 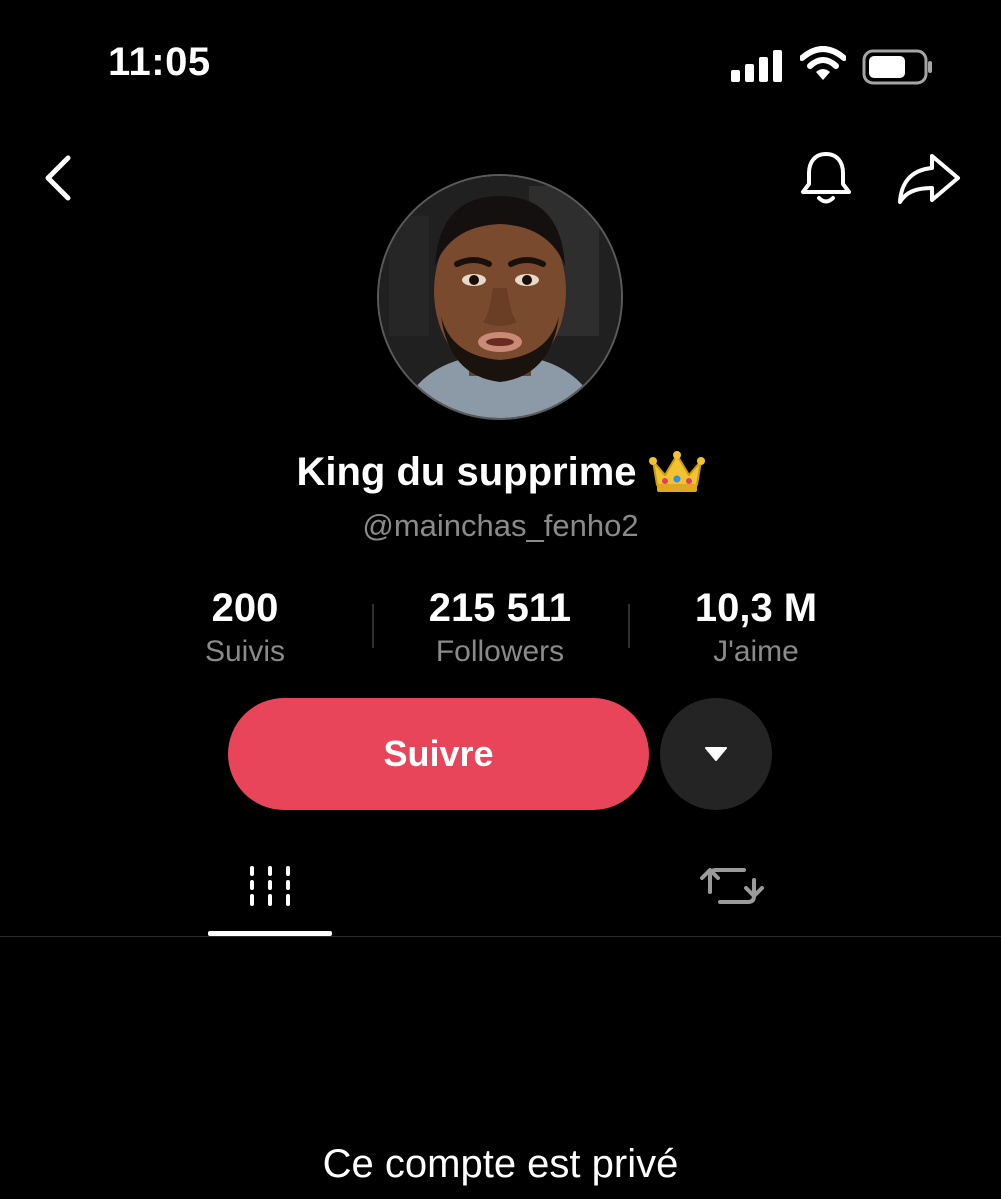 What do you see at coordinates (58, 178) in the screenshot?
I see `chevron-left-icon` at bounding box center [58, 178].